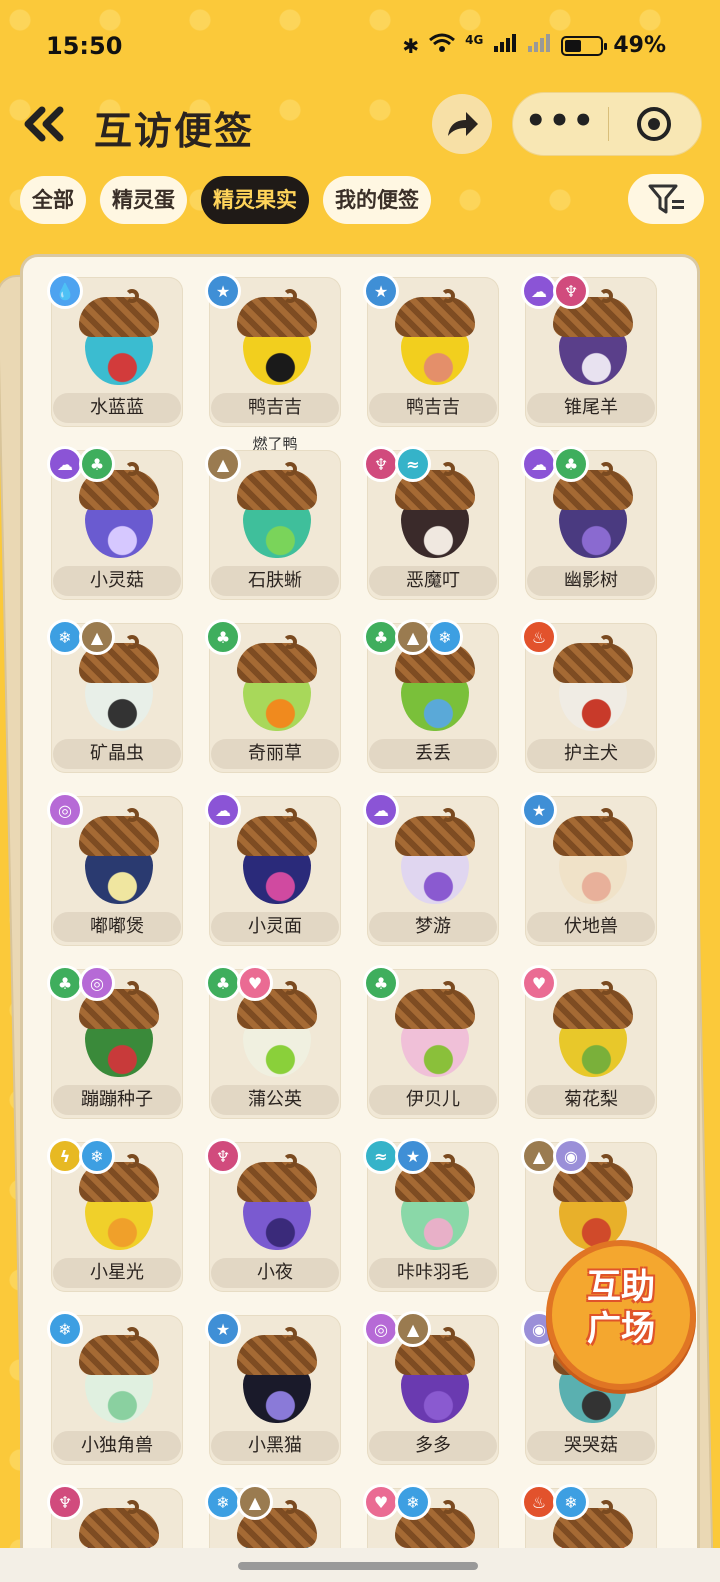 This screenshot has height=1582, width=720. What do you see at coordinates (115, 1215) in the screenshot?
I see `fruit-item: ϟ ❄ 小星光` at bounding box center [115, 1215].